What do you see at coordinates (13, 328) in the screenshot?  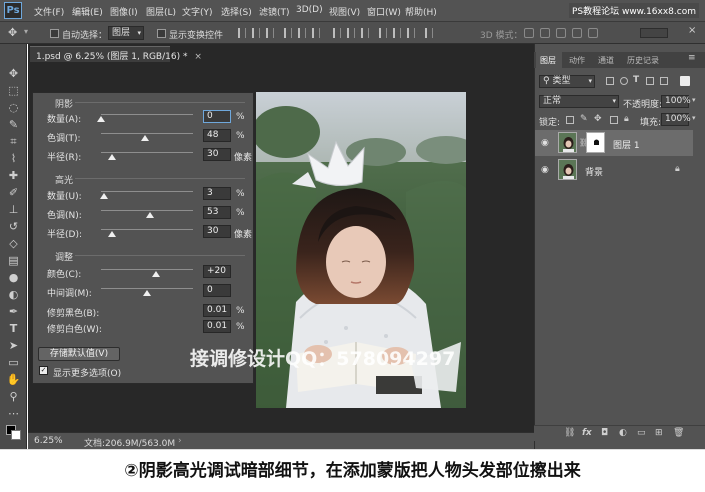 I see `type-tool-icon: T` at bounding box center [13, 328].